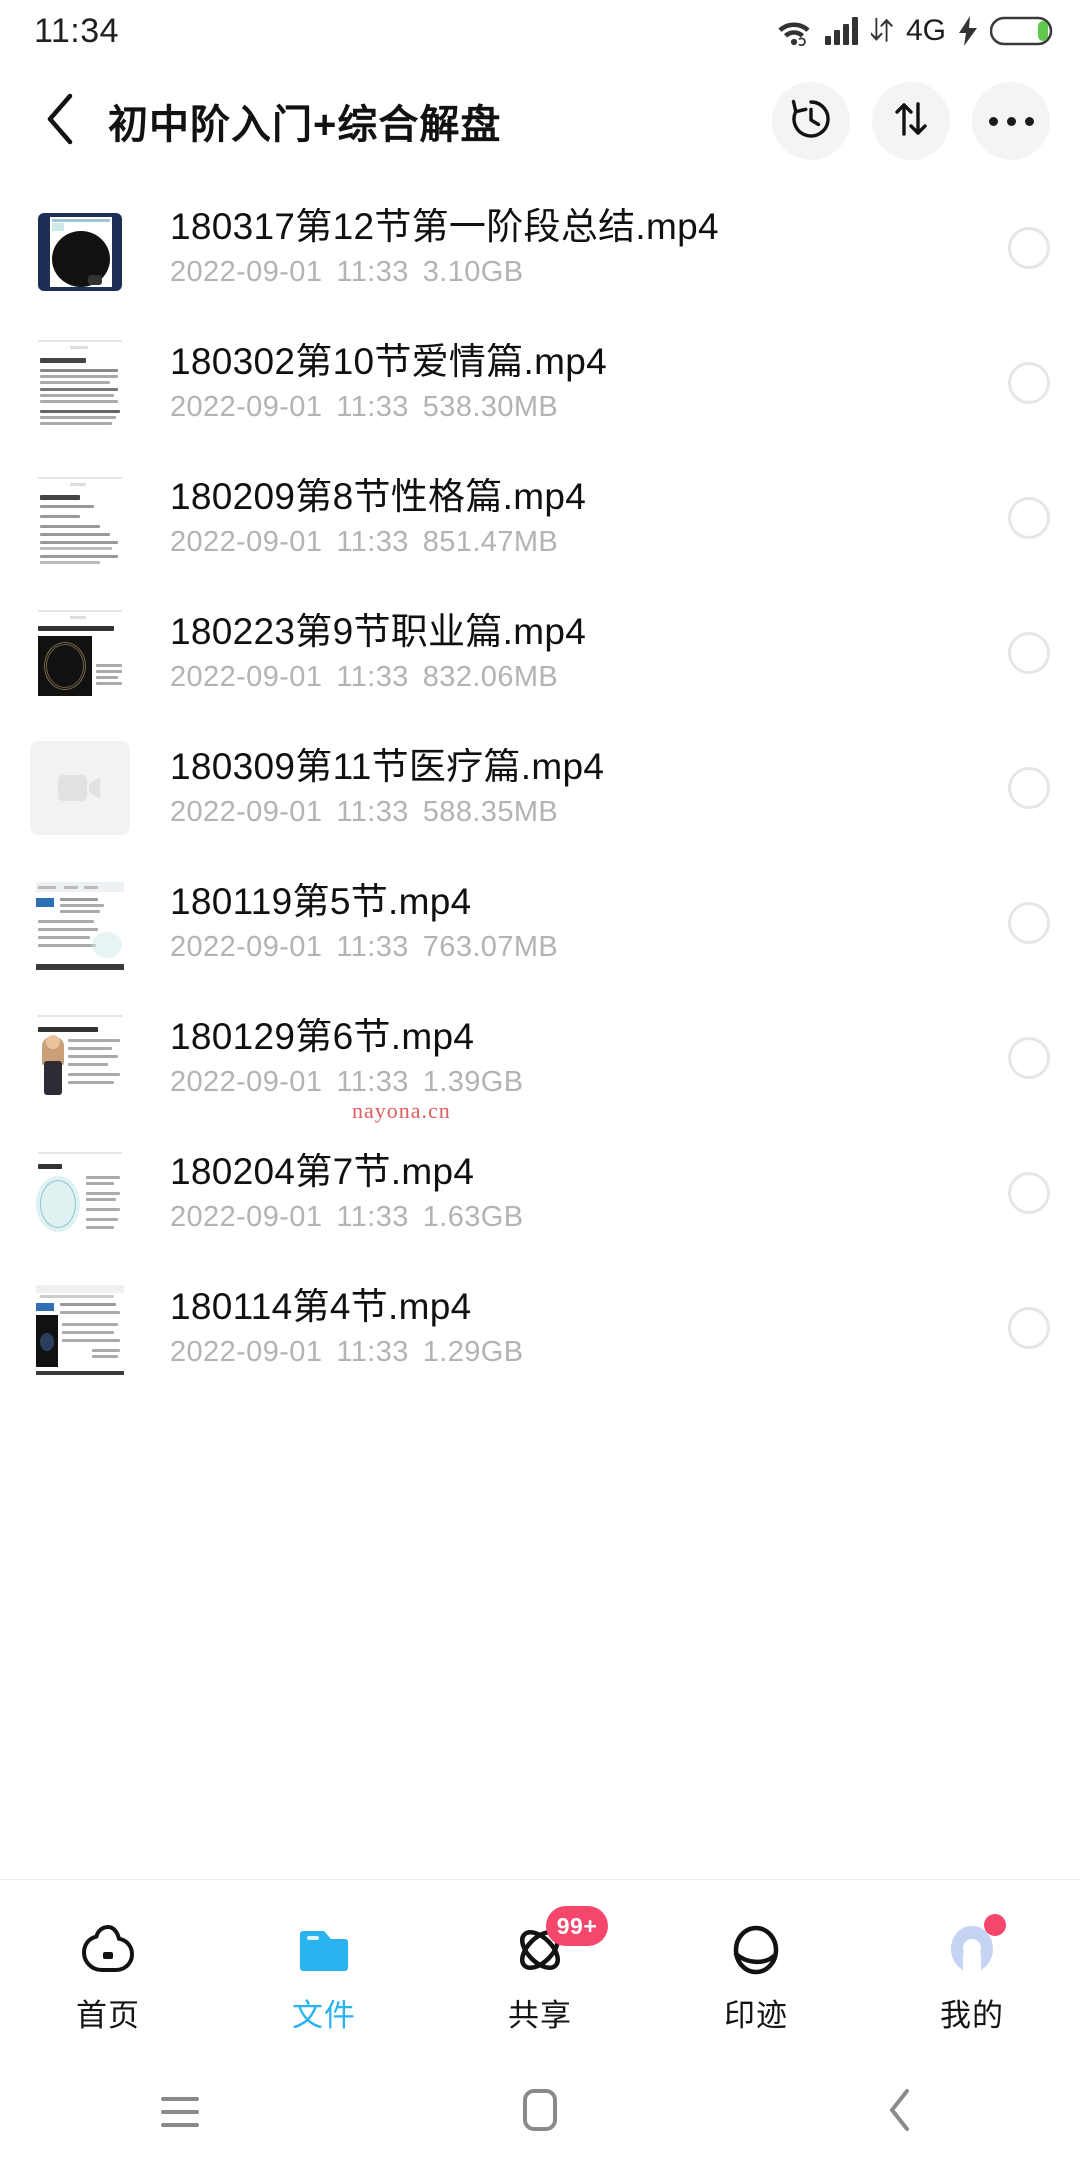 The height and width of the screenshot is (2160, 1080). Describe the element at coordinates (925, 30) in the screenshot. I see `network-type-label: 4G` at that location.